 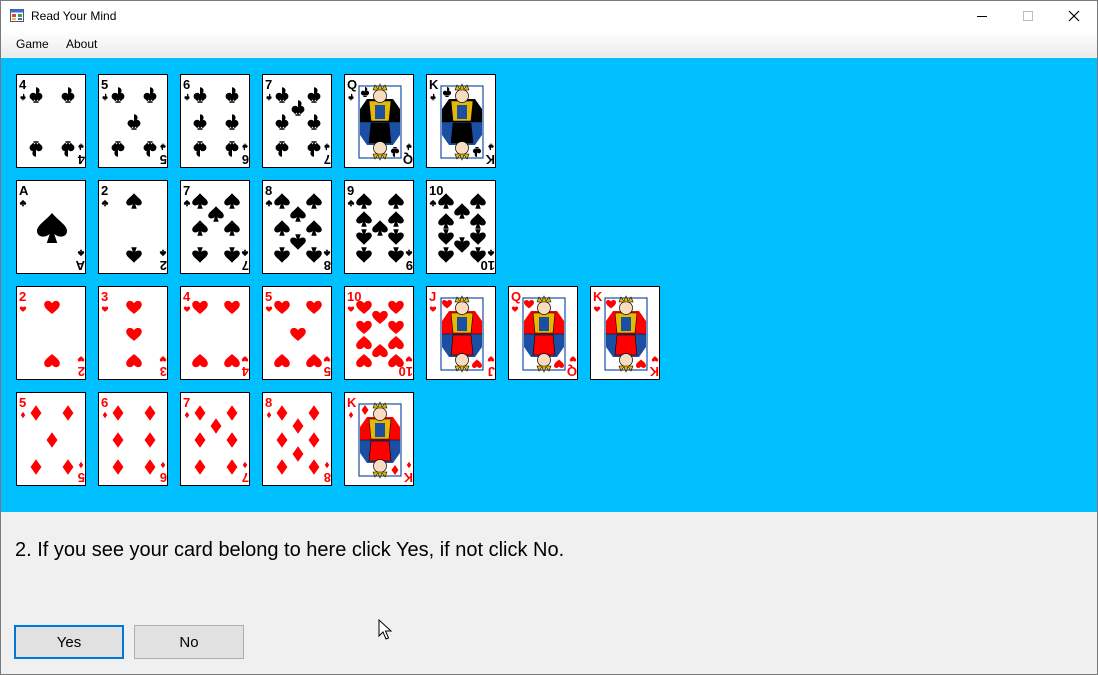 What do you see at coordinates (1028, 16) in the screenshot?
I see `maximize-button` at bounding box center [1028, 16].